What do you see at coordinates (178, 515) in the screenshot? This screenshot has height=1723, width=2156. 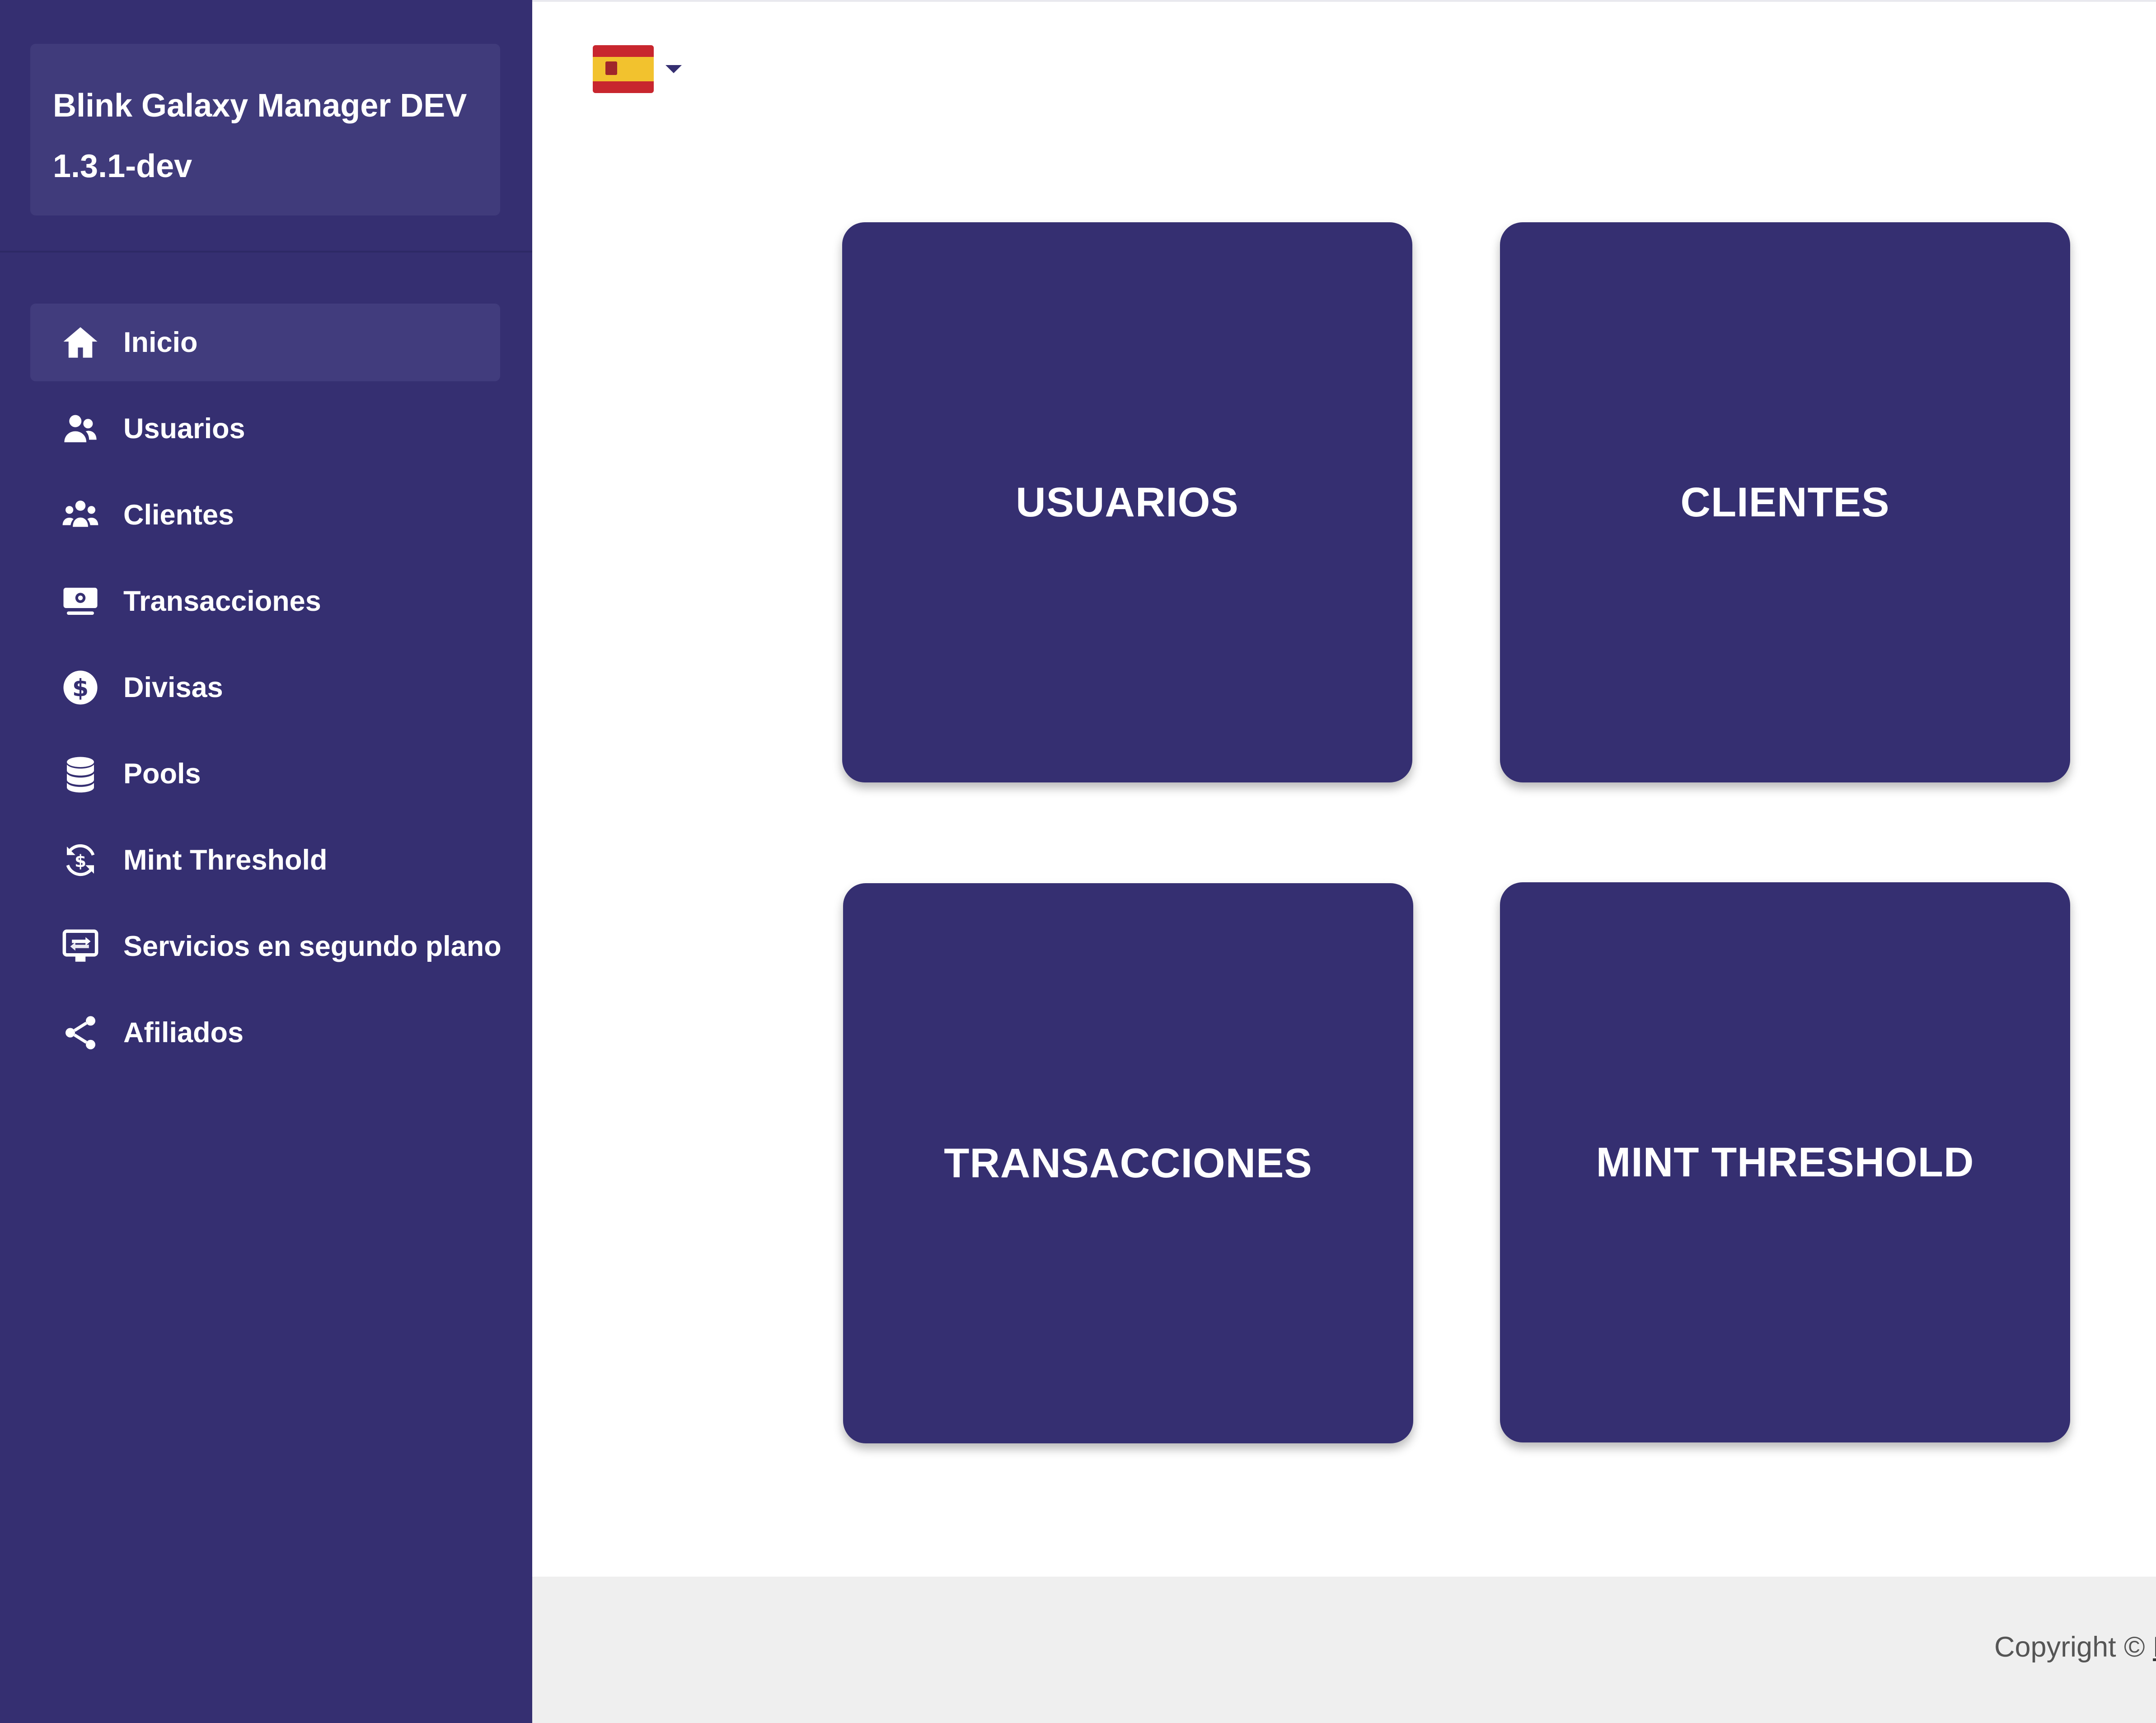 I see `sidebar-item-label: Clientes` at bounding box center [178, 515].